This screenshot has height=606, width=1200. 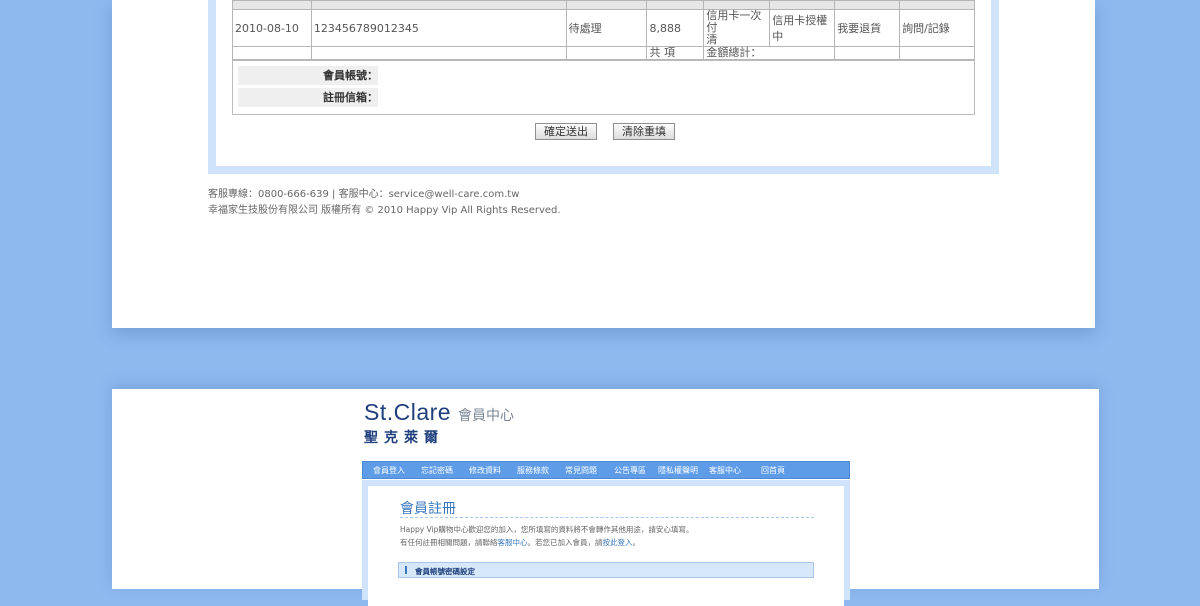 I want to click on brand-subtitle: 會員中心, so click(x=486, y=416).